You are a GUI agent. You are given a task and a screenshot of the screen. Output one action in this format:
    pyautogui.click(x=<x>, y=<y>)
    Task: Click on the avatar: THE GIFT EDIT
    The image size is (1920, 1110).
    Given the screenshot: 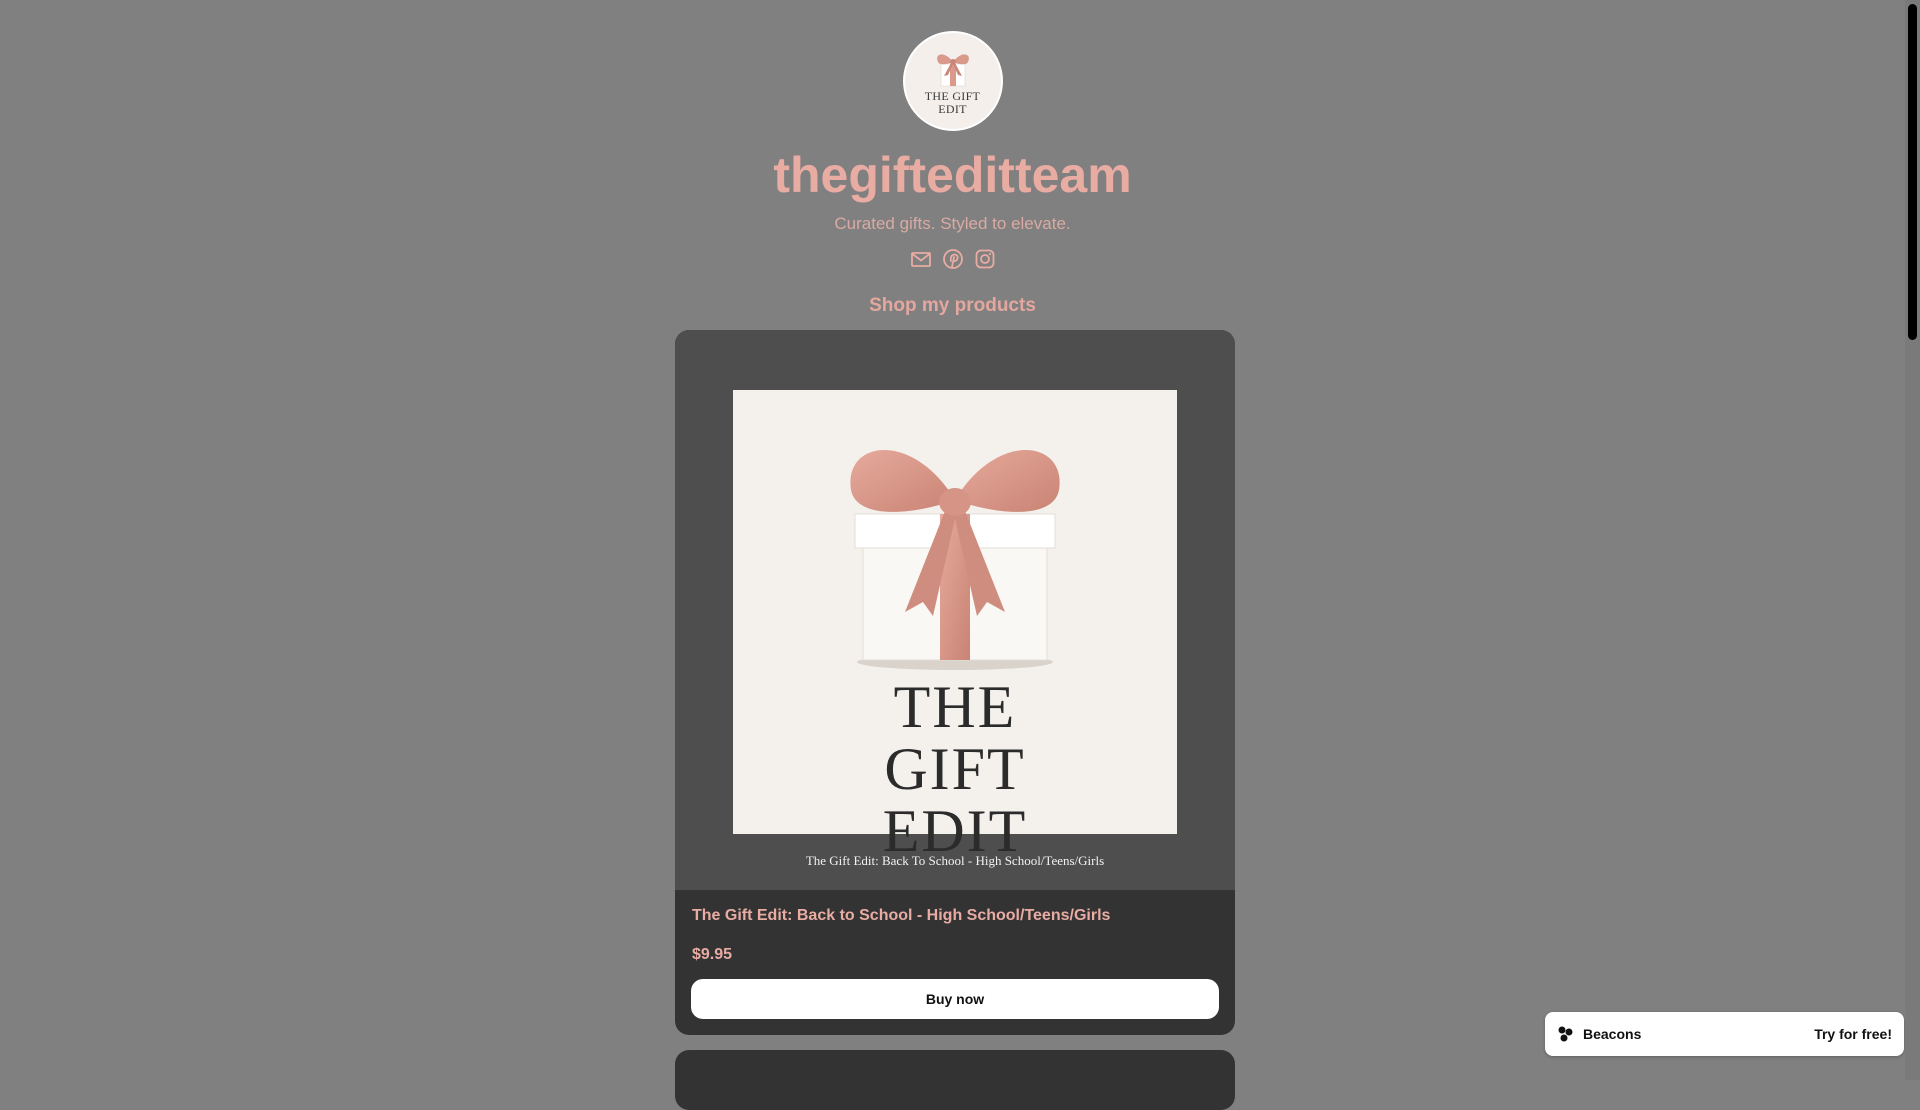 What is the action you would take?
    pyautogui.click(x=952, y=81)
    